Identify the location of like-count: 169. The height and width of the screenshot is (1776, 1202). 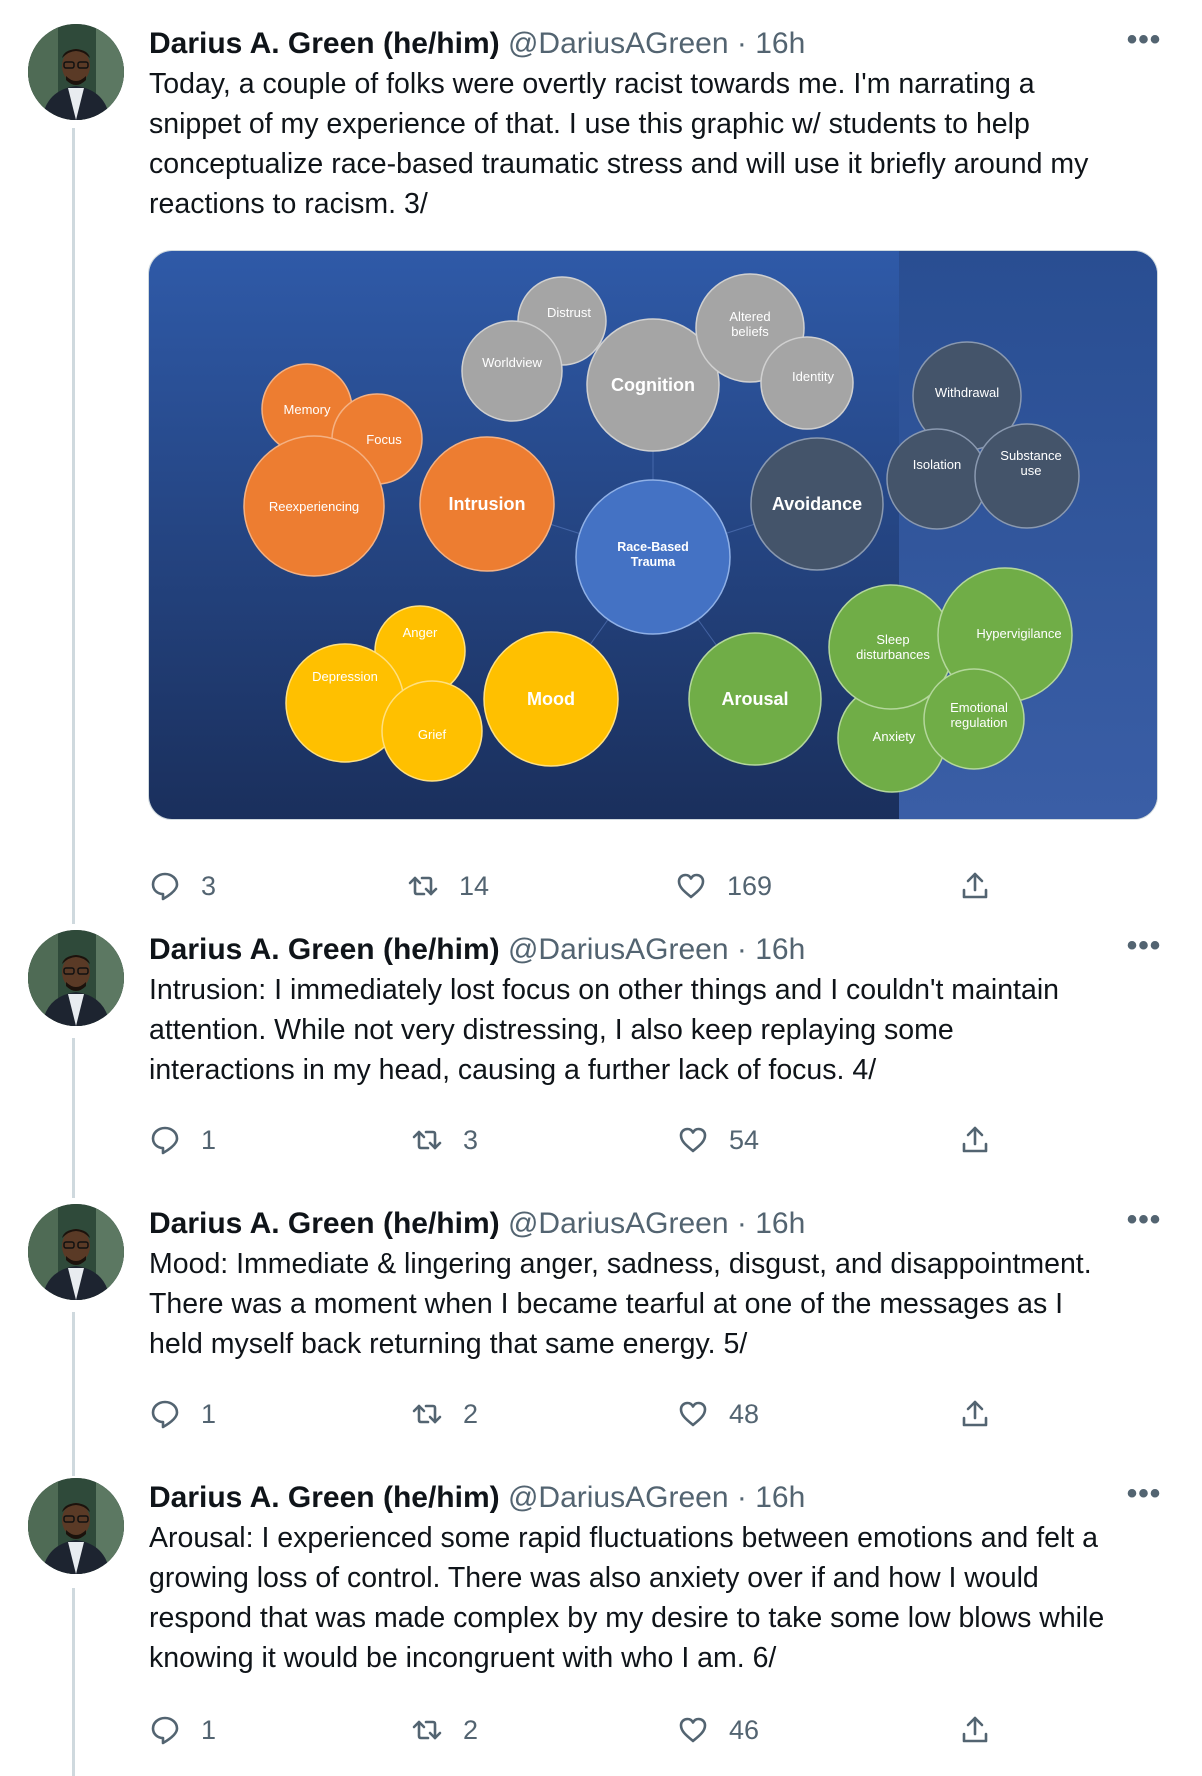
(750, 885).